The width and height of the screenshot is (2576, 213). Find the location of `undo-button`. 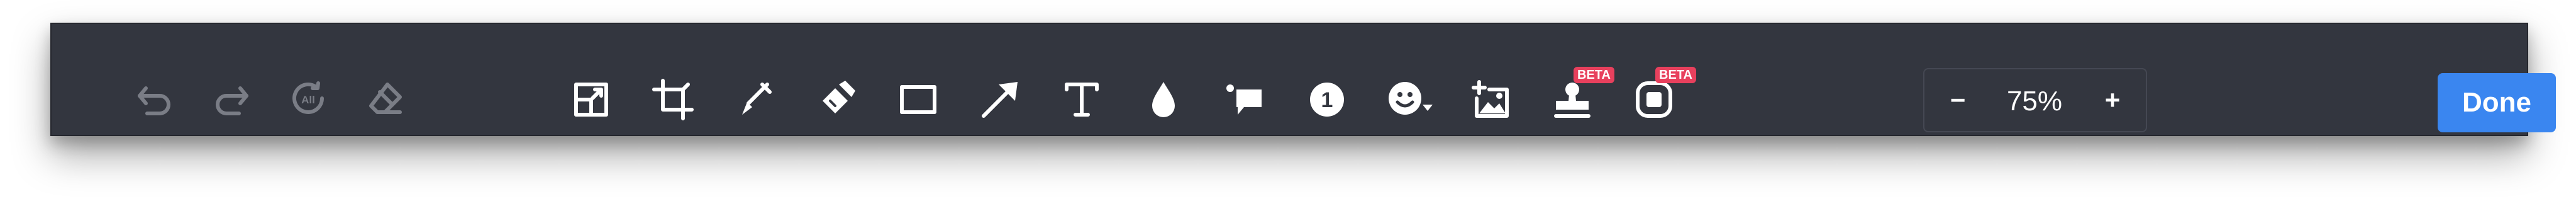

undo-button is located at coordinates (155, 100).